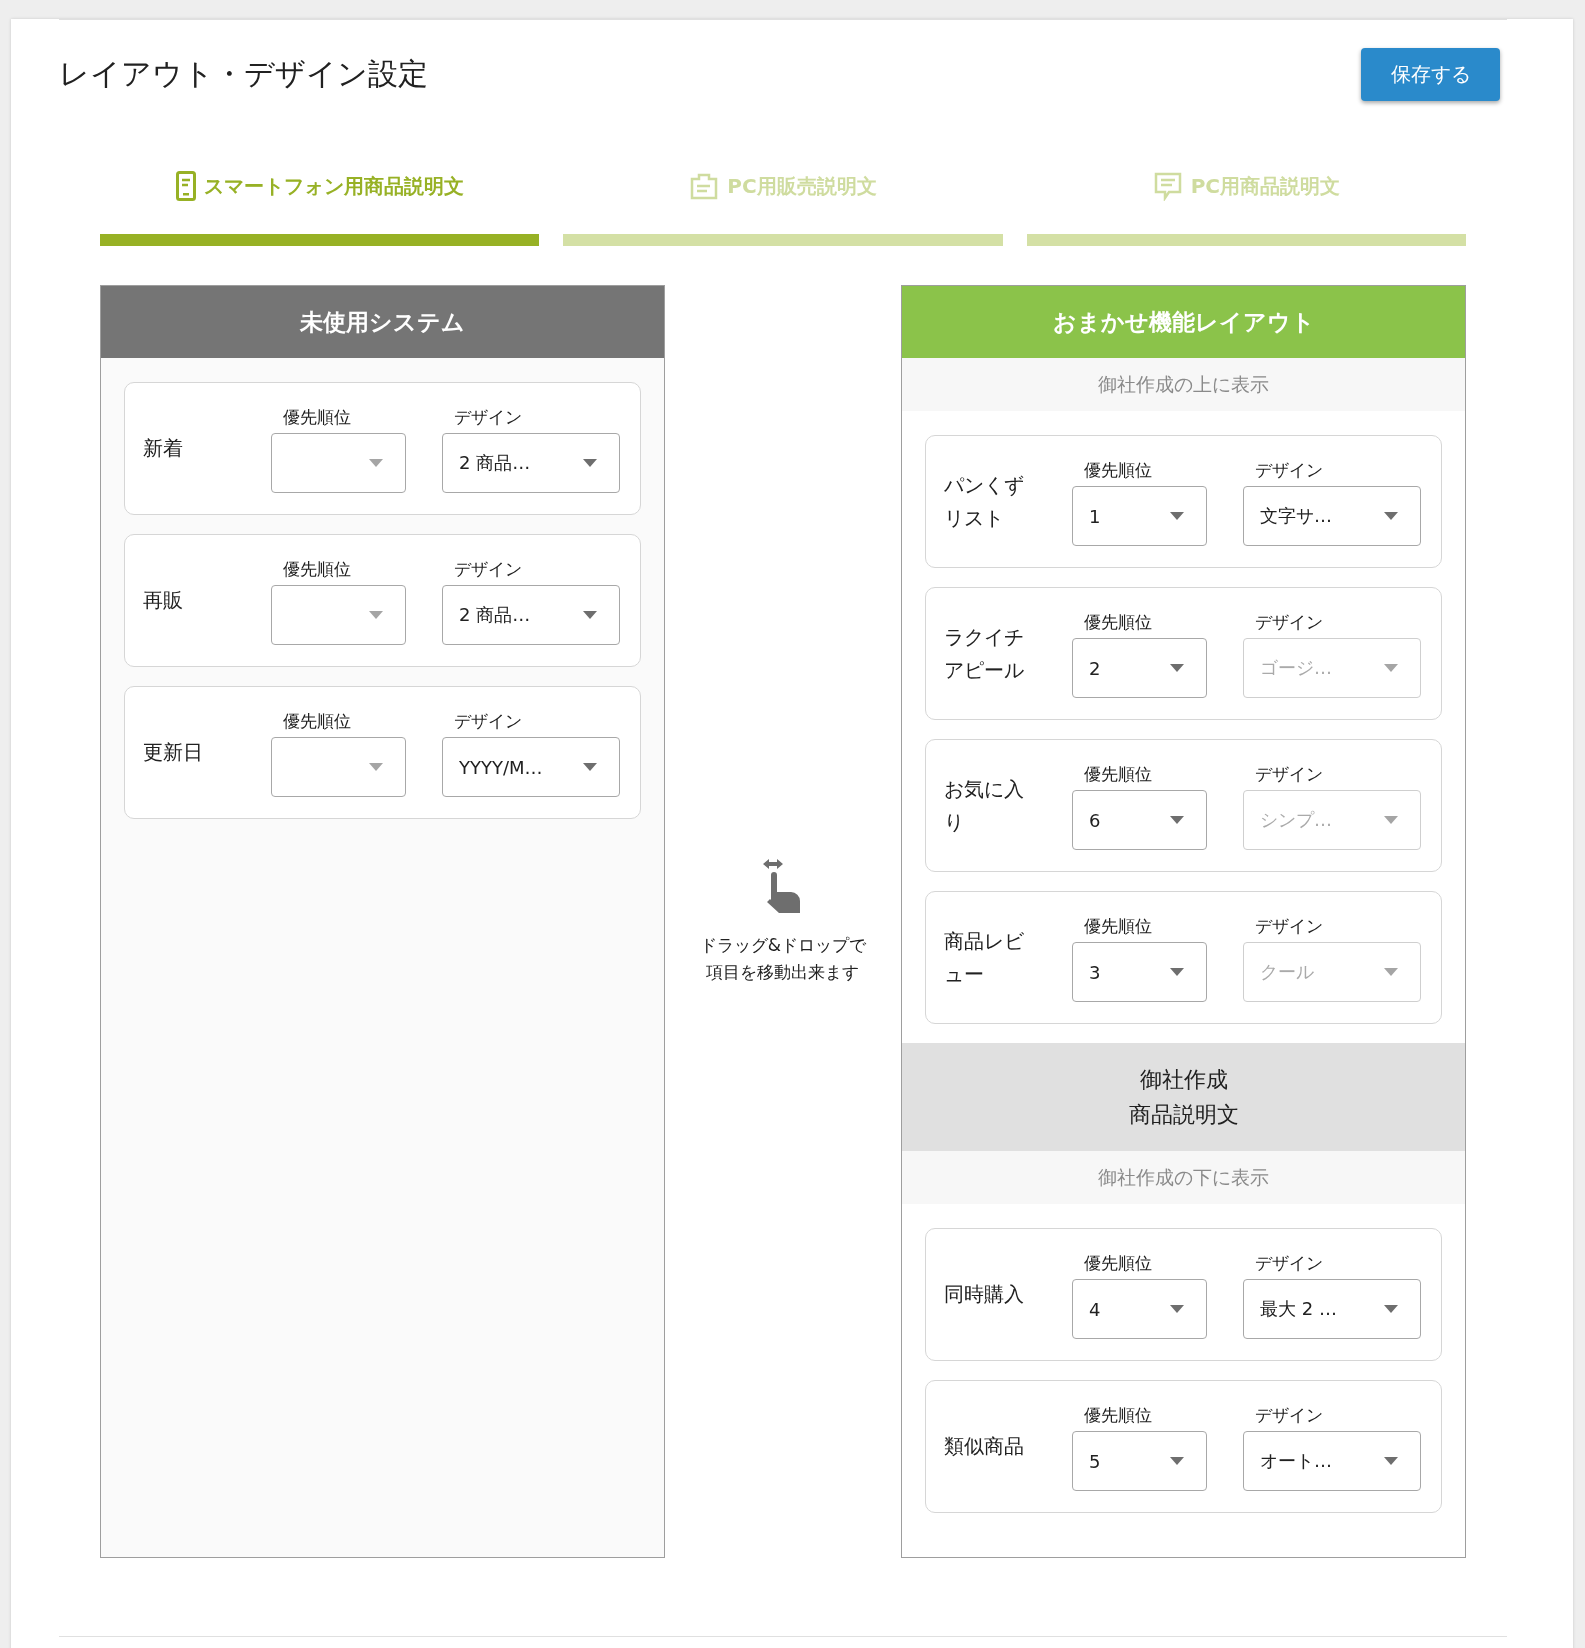 This screenshot has width=1585, height=1648. I want to click on phone-icon, so click(185, 186).